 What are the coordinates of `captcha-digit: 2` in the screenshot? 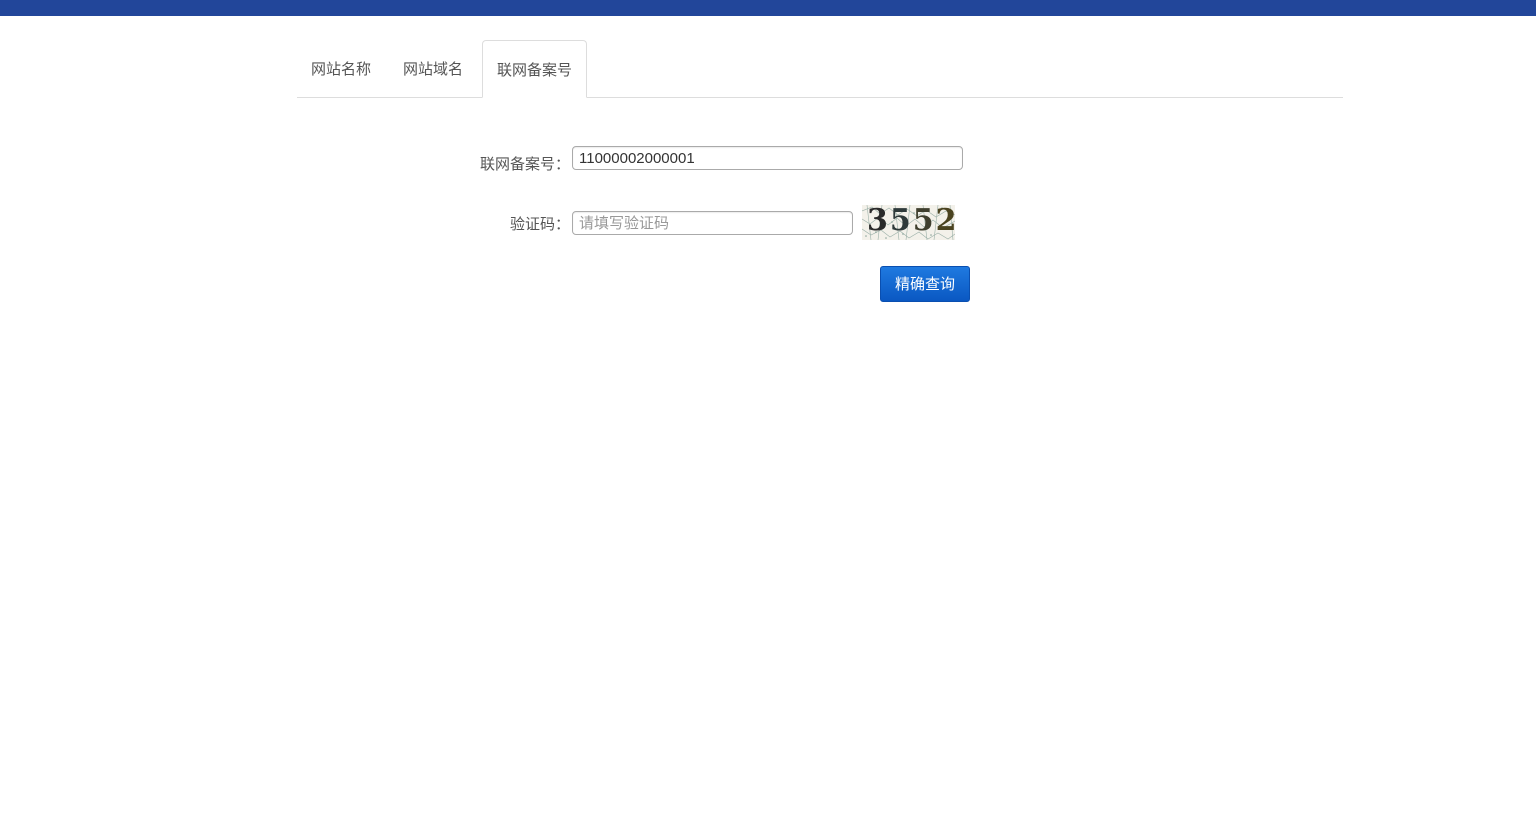 It's located at (945, 221).